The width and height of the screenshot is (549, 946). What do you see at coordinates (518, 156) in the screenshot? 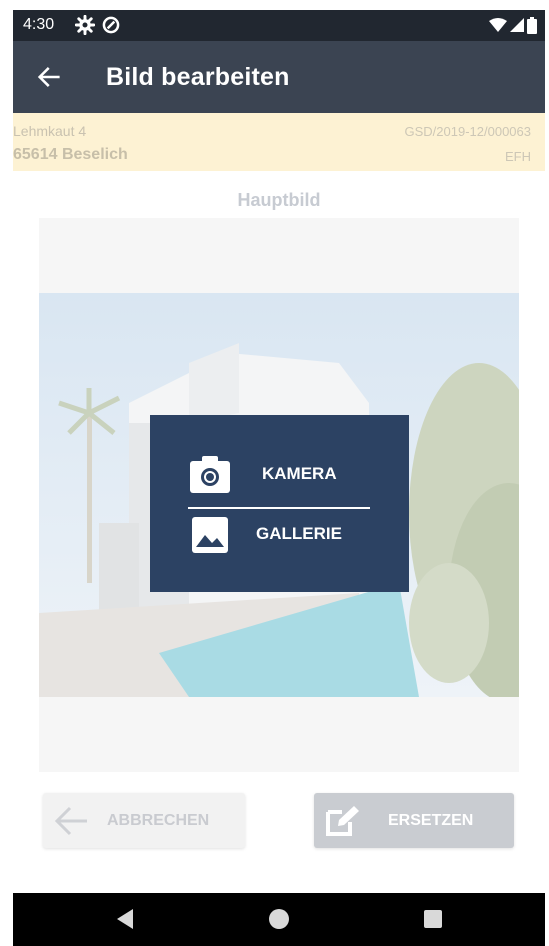
I see `property-type: EFH` at bounding box center [518, 156].